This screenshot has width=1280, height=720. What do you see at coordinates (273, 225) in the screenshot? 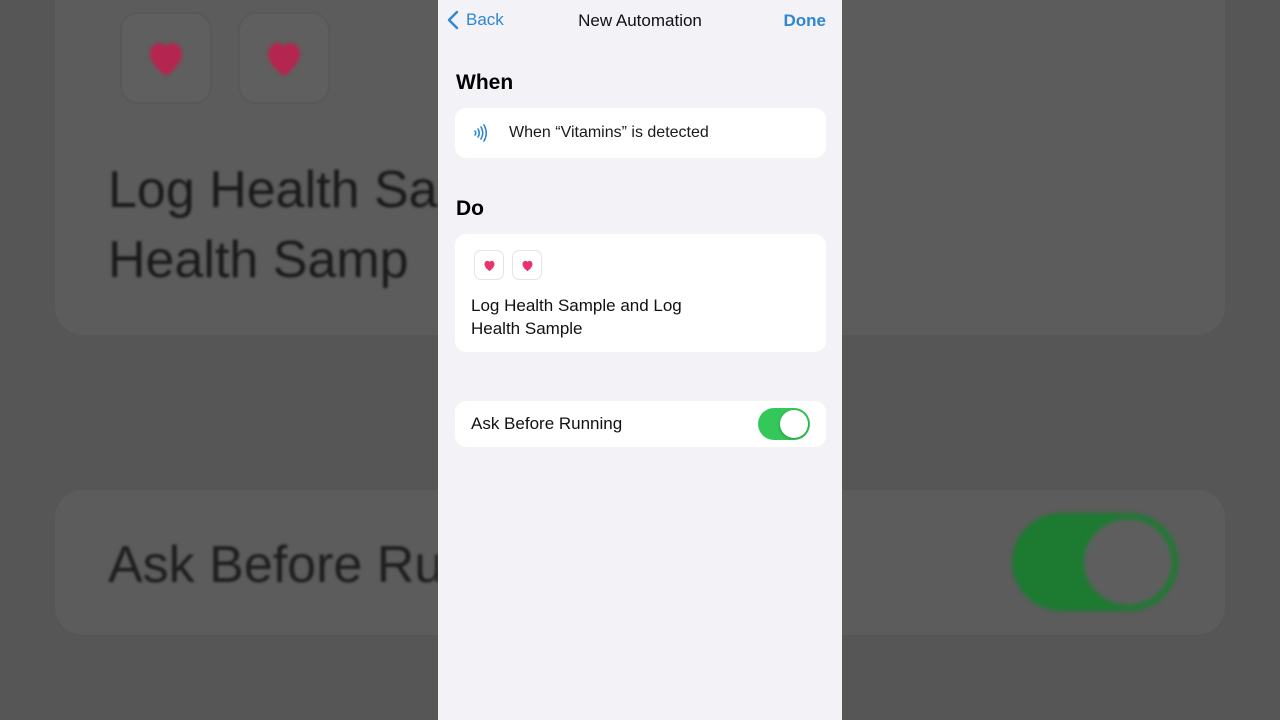
I see `background-action-title: Log Health Sa Health Samp` at bounding box center [273, 225].